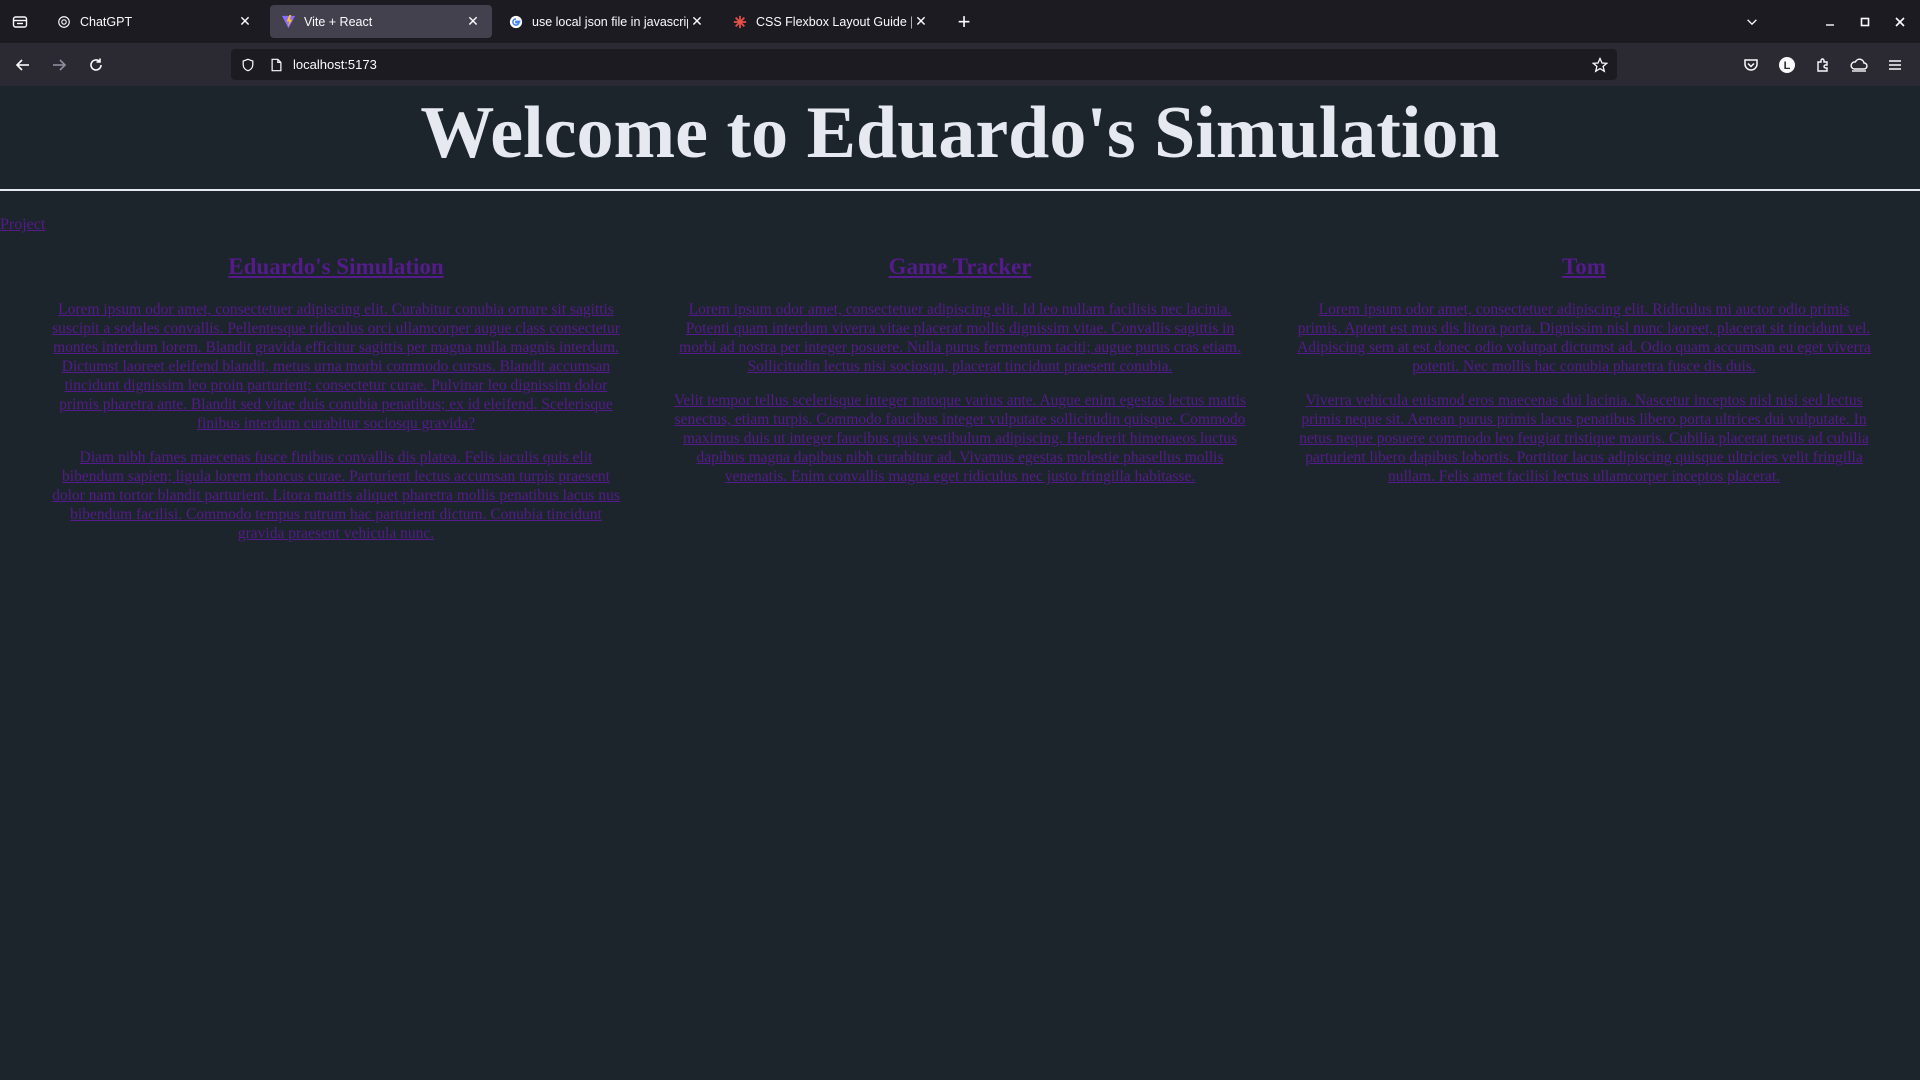 The image size is (1920, 1080). I want to click on chatgpt-icon, so click(64, 22).